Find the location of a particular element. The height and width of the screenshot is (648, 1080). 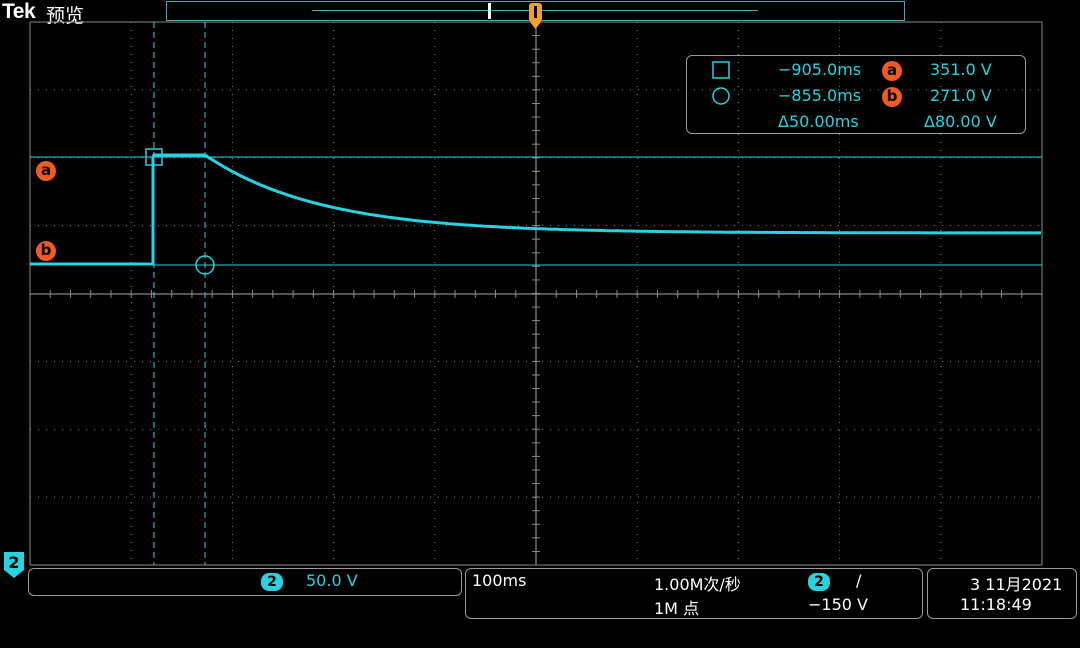

clock-time: 11:18:49 is located at coordinates (996, 604).